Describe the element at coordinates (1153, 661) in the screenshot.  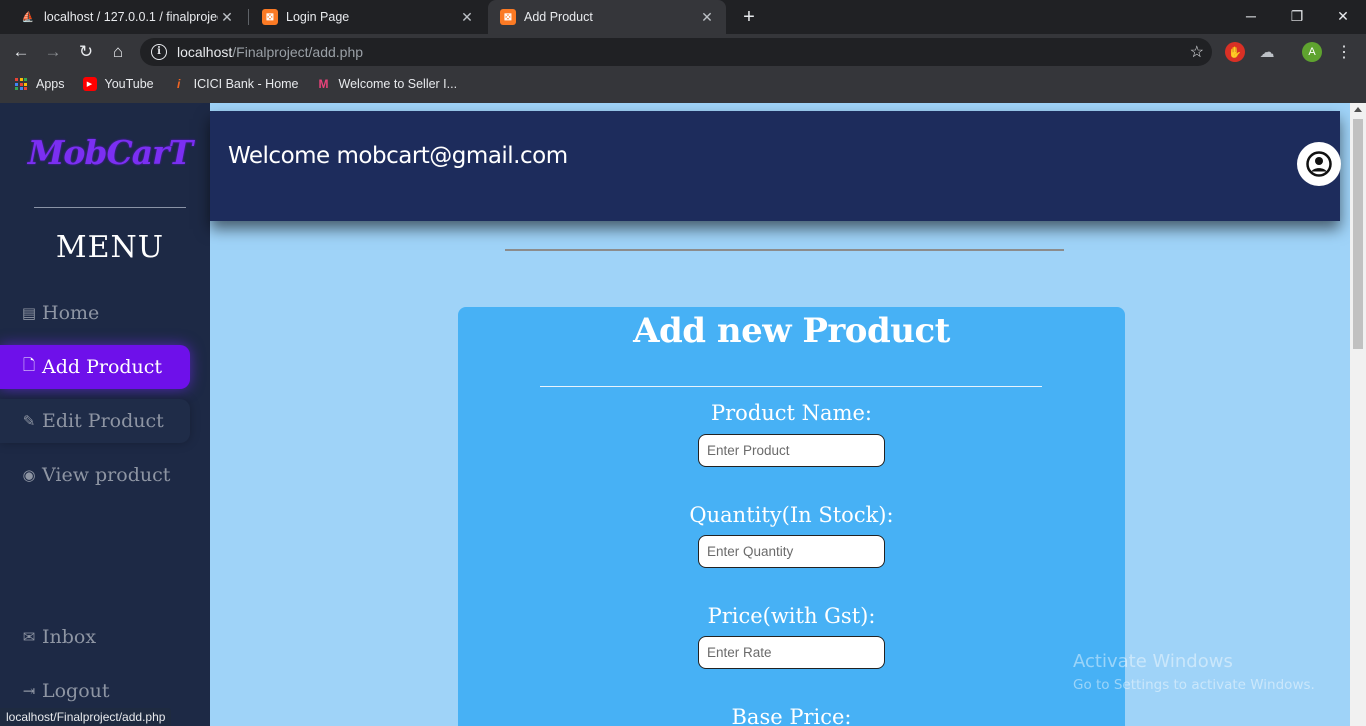
I see `activation-watermark-title: Activate Windows` at that location.